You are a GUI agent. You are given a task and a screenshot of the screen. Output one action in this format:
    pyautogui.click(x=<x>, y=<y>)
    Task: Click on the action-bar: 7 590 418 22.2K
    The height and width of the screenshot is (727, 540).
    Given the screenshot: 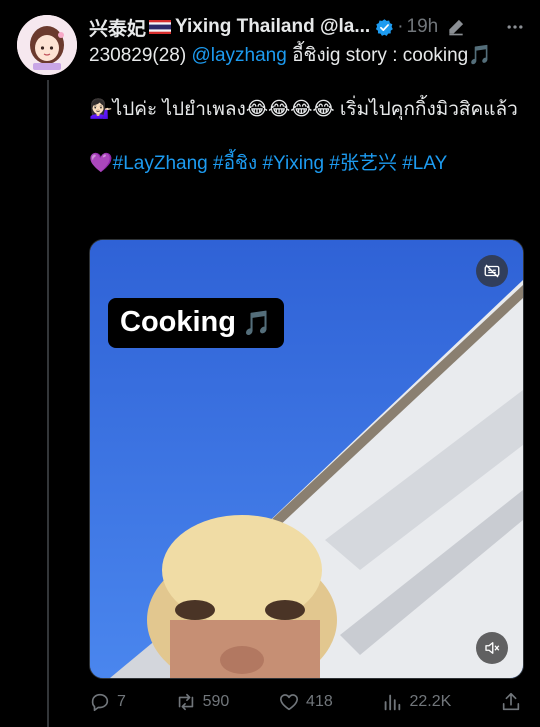 What is the action you would take?
    pyautogui.click(x=305, y=702)
    